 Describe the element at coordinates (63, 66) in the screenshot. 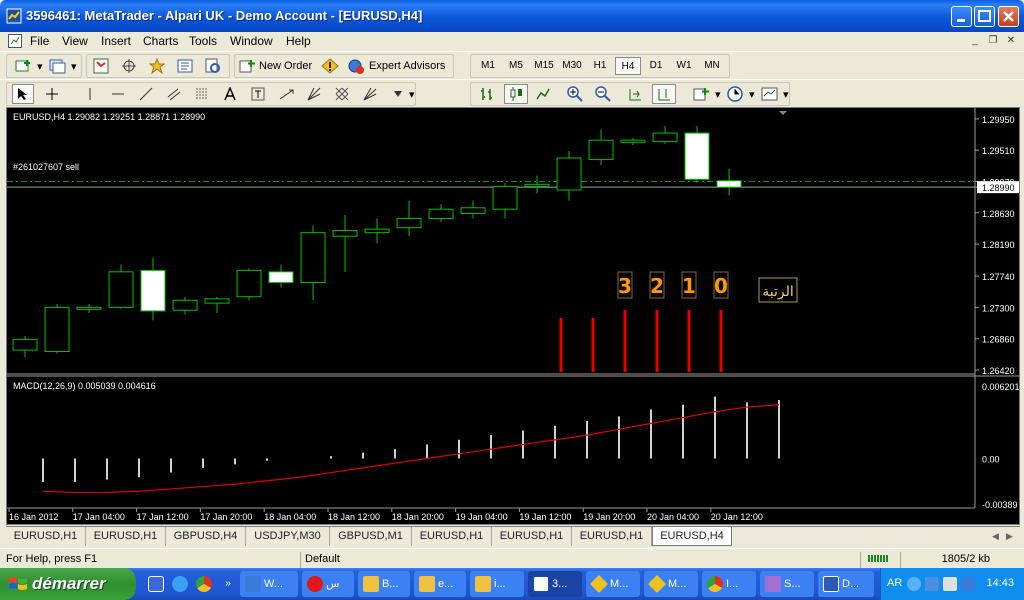

I see `profiles-button: ▾` at that location.